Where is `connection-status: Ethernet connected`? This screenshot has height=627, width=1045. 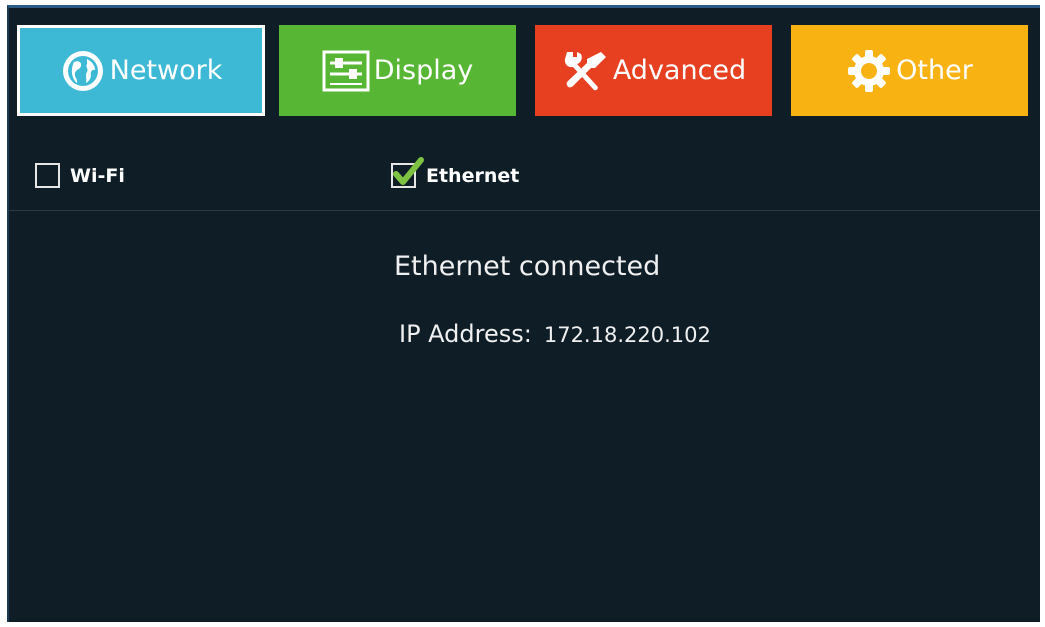
connection-status: Ethernet connected is located at coordinates (527, 266).